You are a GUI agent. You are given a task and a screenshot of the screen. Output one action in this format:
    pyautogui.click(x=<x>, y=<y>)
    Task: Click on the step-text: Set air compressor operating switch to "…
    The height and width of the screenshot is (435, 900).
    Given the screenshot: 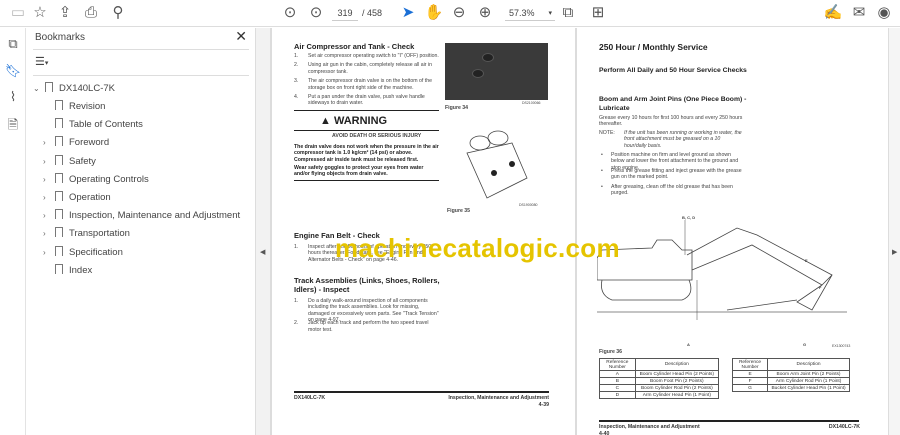 What is the action you would take?
    pyautogui.click(x=373, y=56)
    